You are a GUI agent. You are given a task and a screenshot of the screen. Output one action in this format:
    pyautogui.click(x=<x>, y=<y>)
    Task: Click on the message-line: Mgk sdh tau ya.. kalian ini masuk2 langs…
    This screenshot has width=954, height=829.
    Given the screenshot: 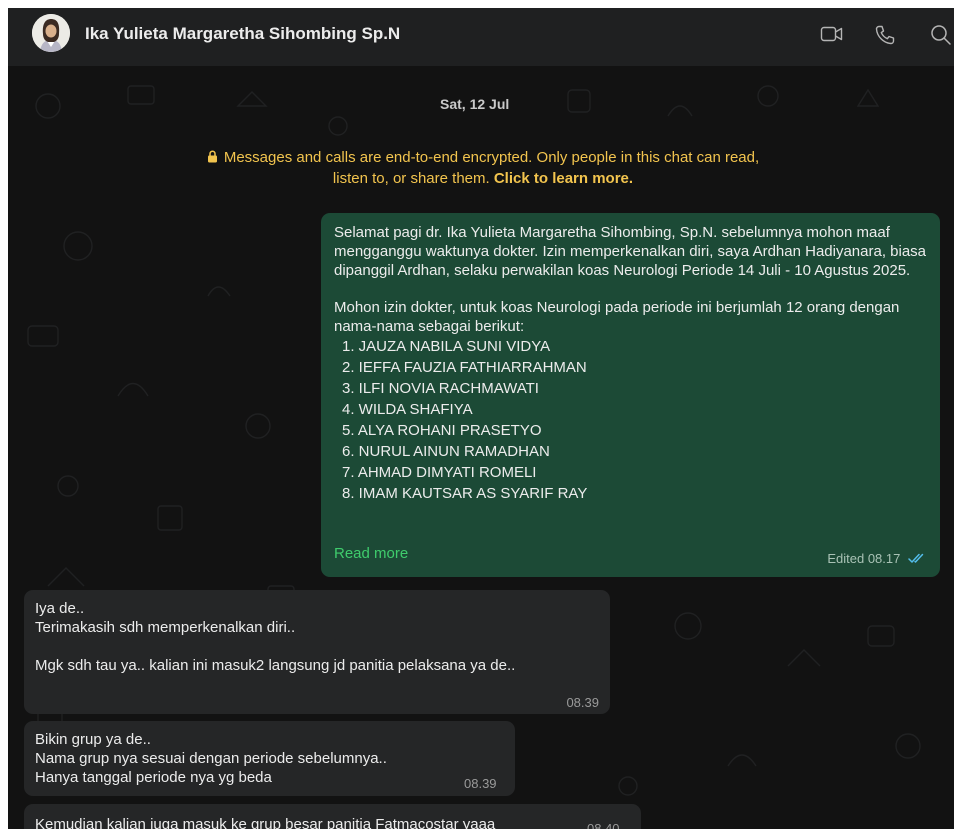 What is the action you would take?
    pyautogui.click(x=275, y=665)
    